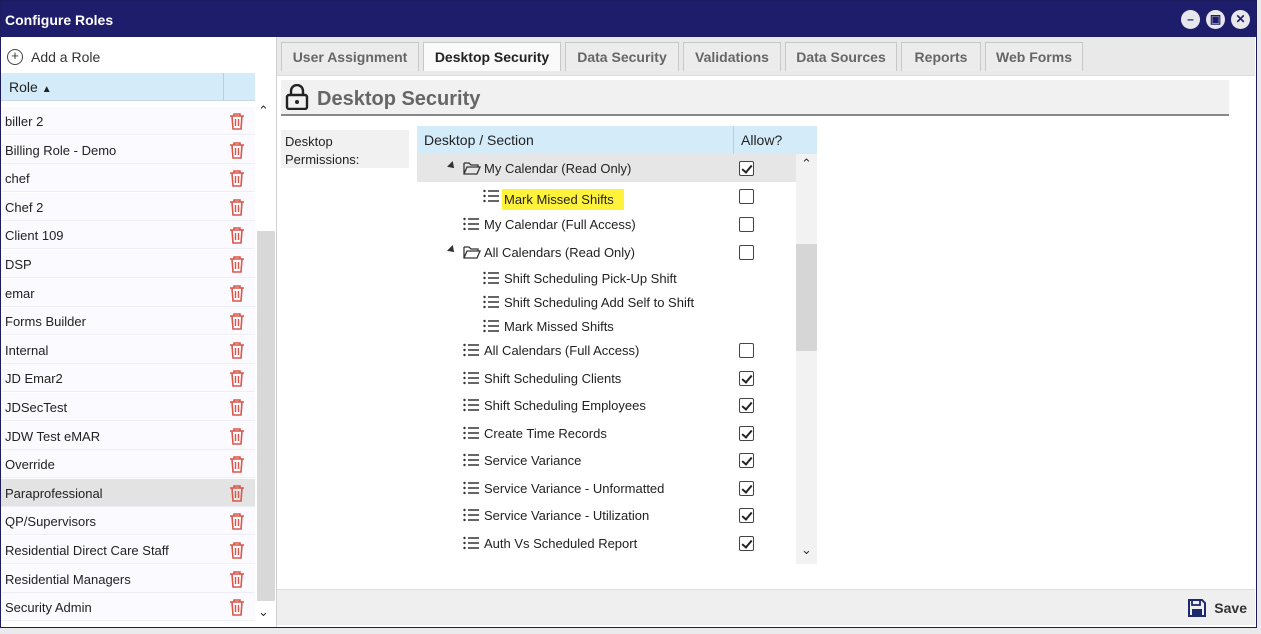 The height and width of the screenshot is (634, 1261). What do you see at coordinates (479, 140) in the screenshot?
I see `col-desktop-section: Desktop / Section` at bounding box center [479, 140].